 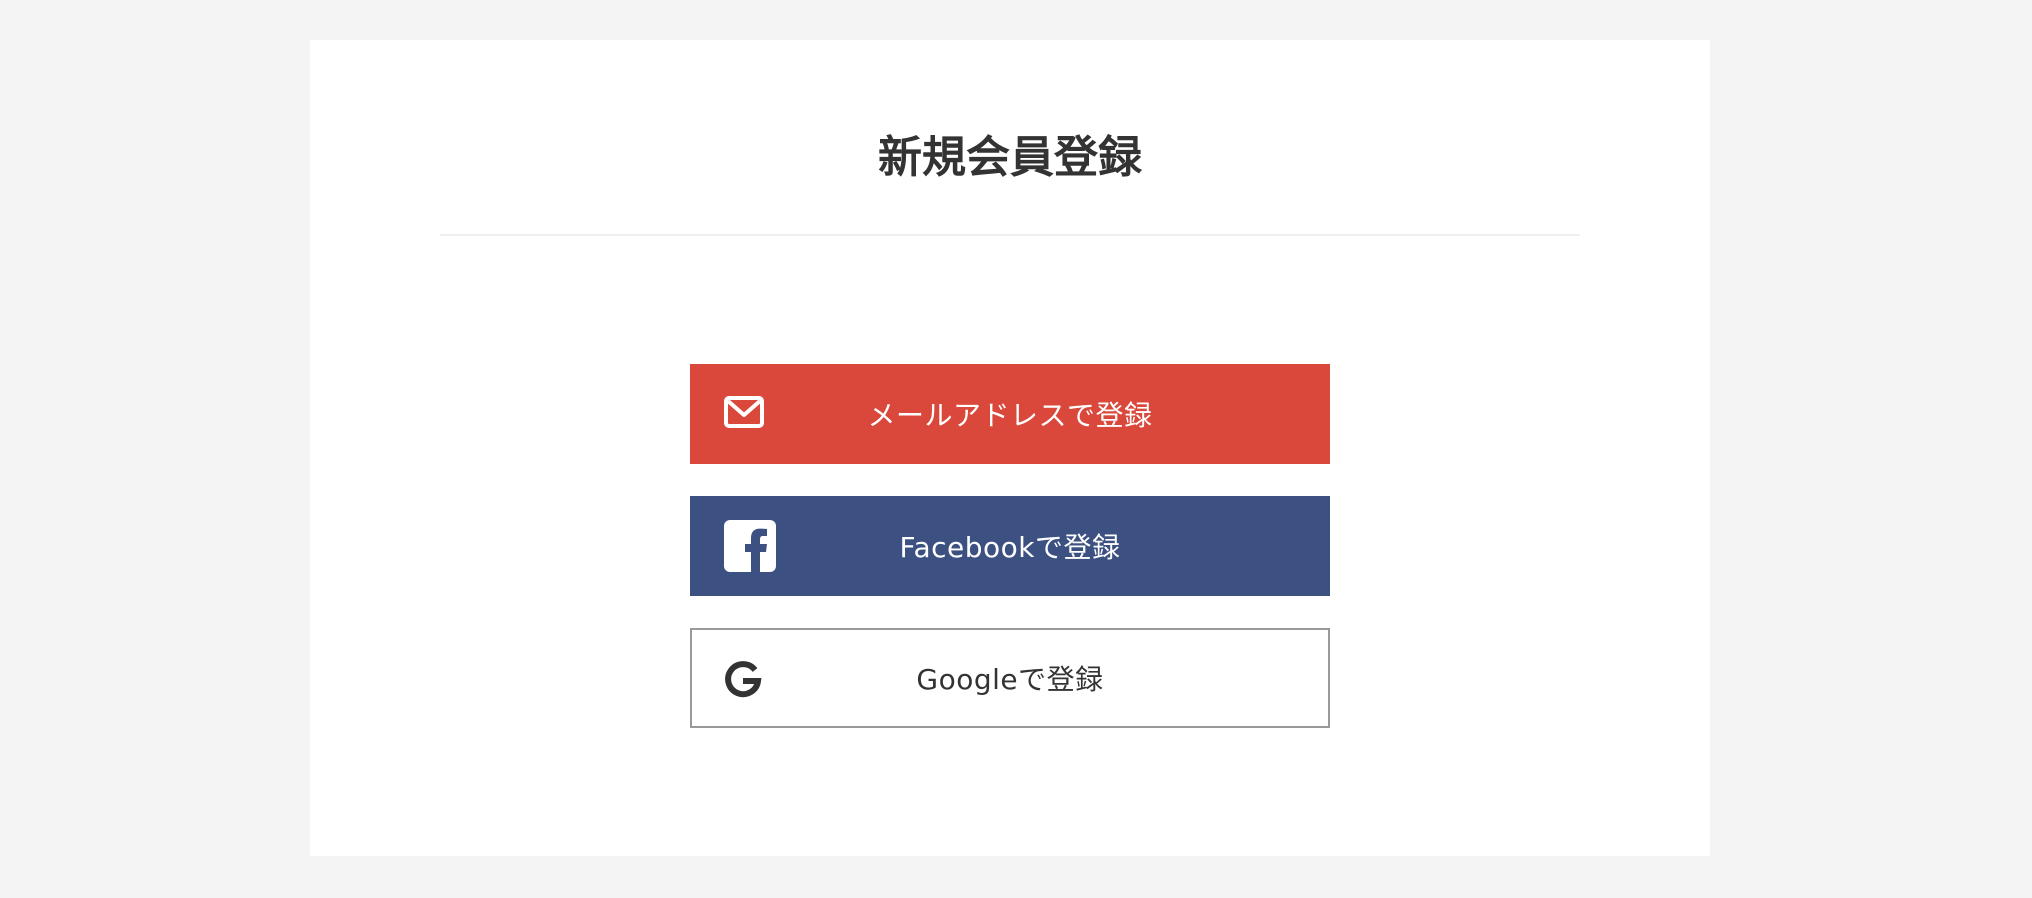 I want to click on page-title: 新規会員登録, so click(x=1010, y=157).